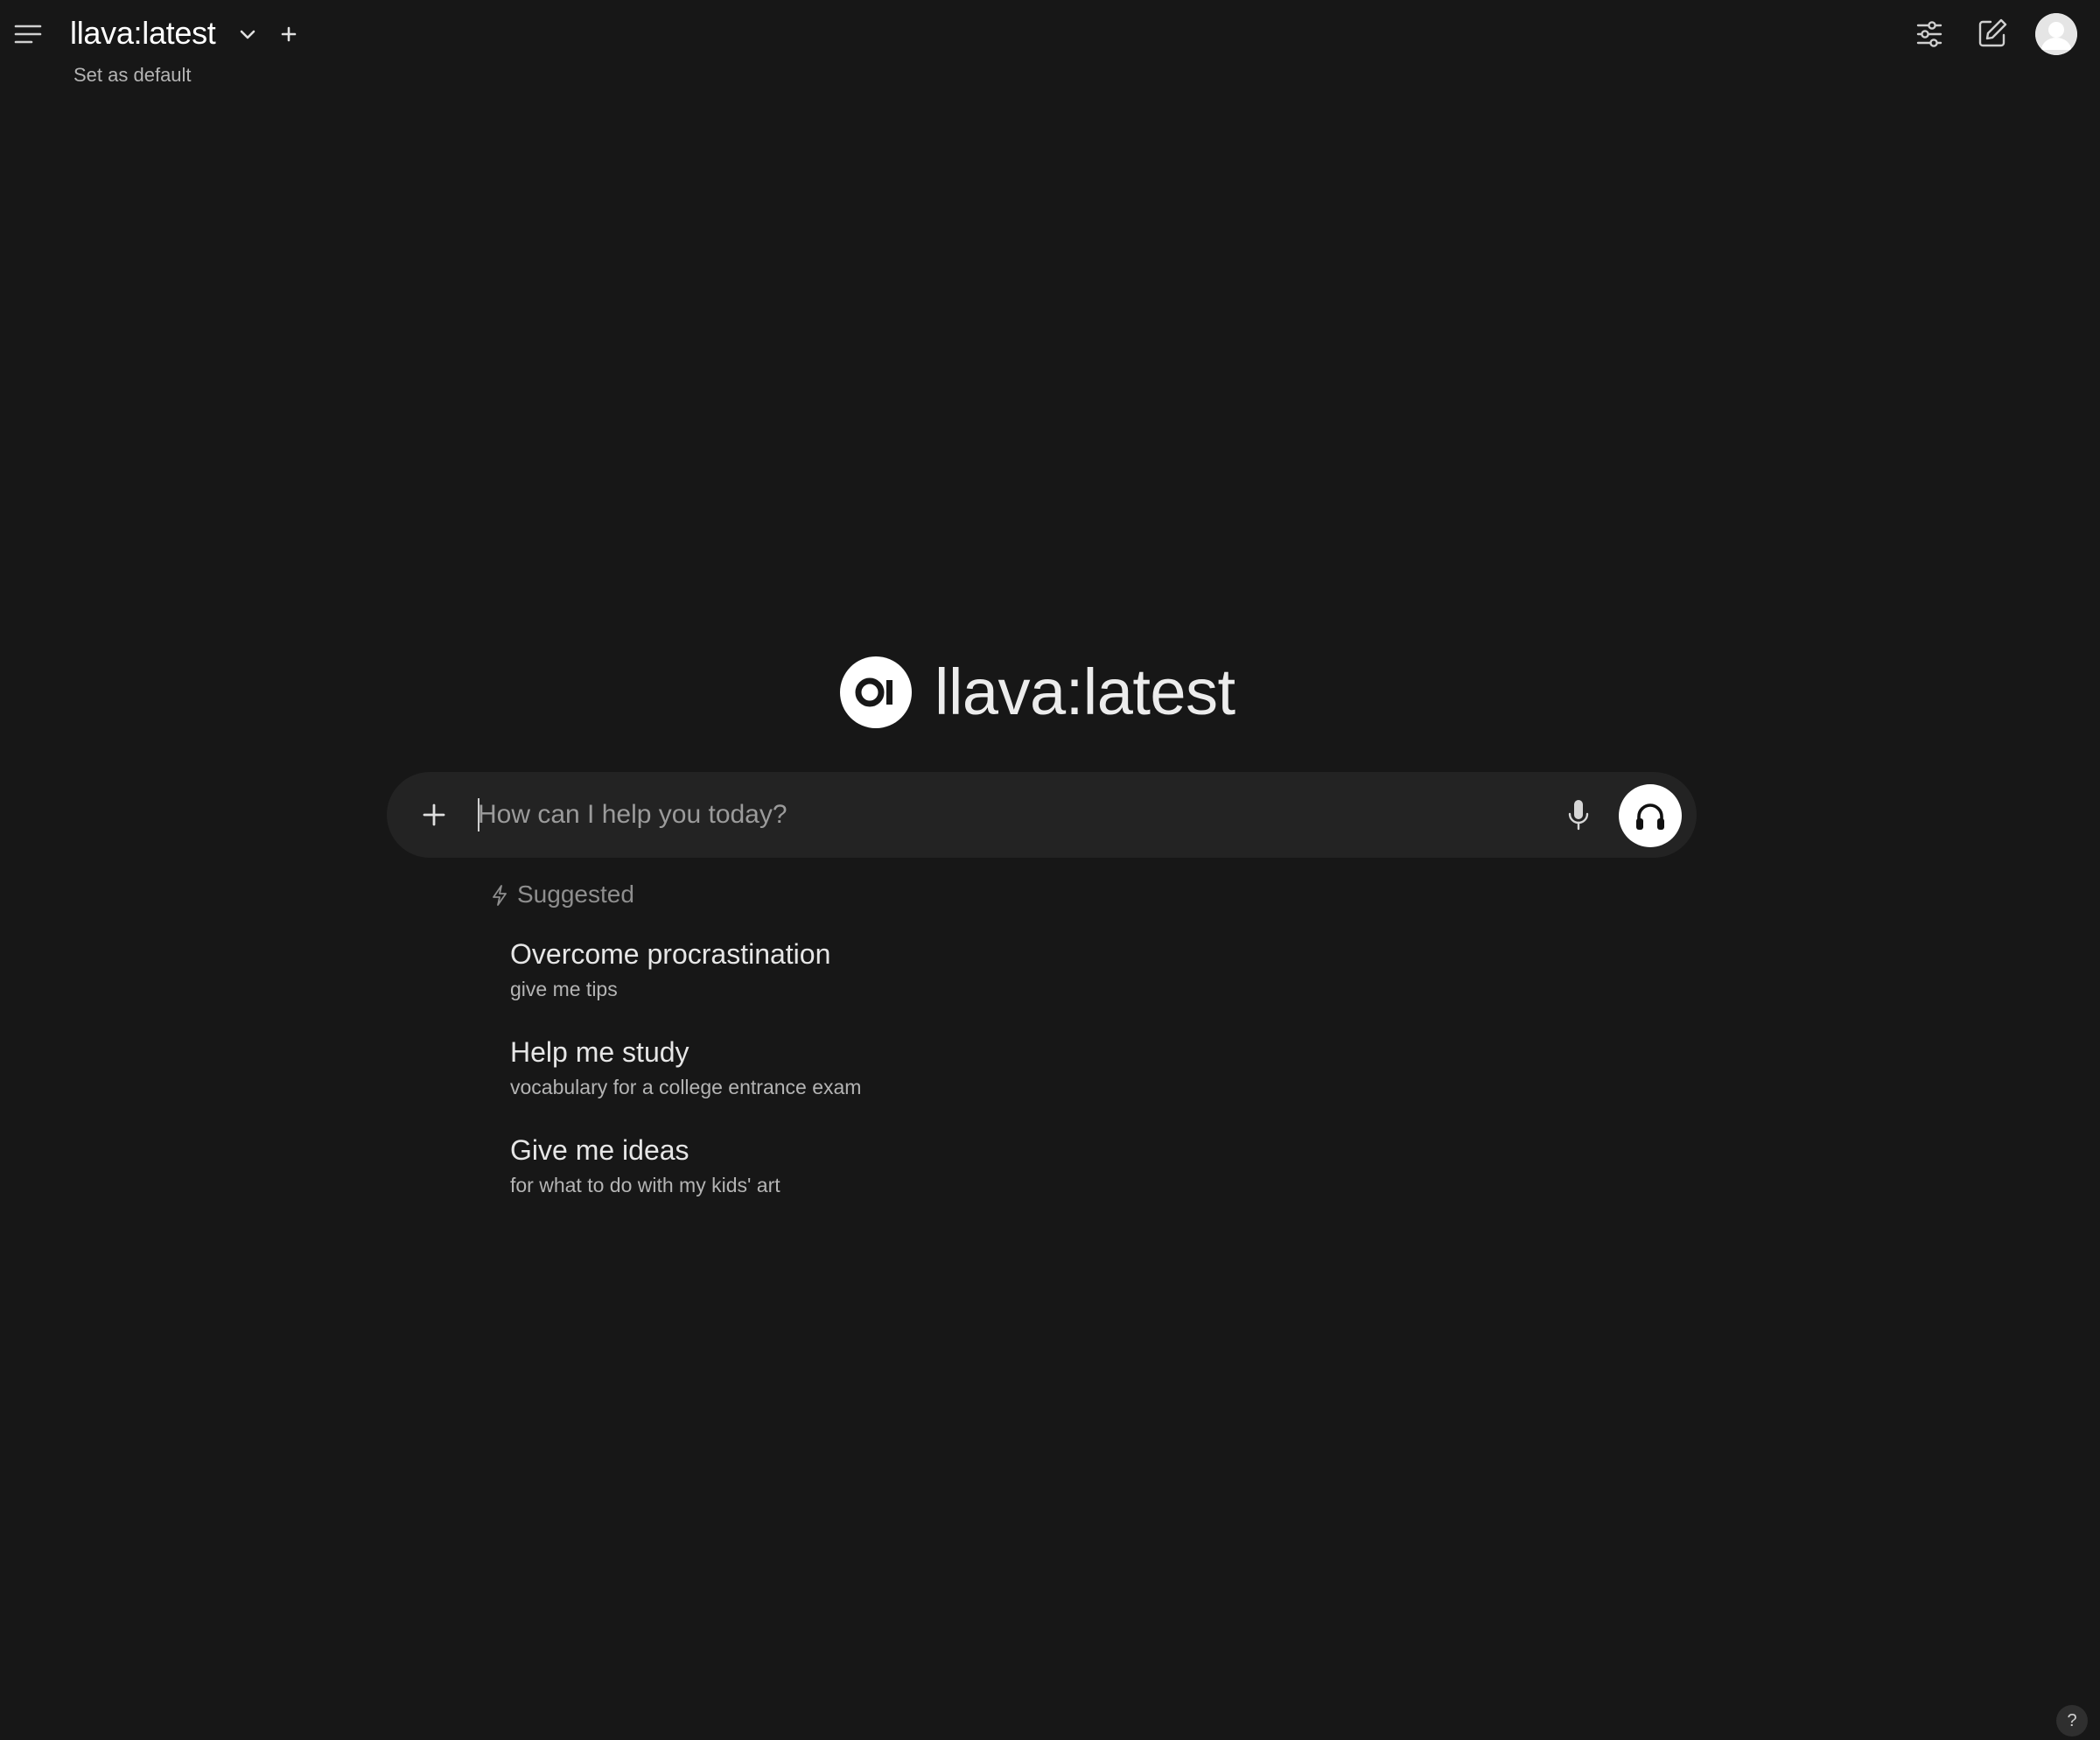 This screenshot has width=2100, height=1740. What do you see at coordinates (143, 33) in the screenshot?
I see `model-selector-label: llava:latest` at bounding box center [143, 33].